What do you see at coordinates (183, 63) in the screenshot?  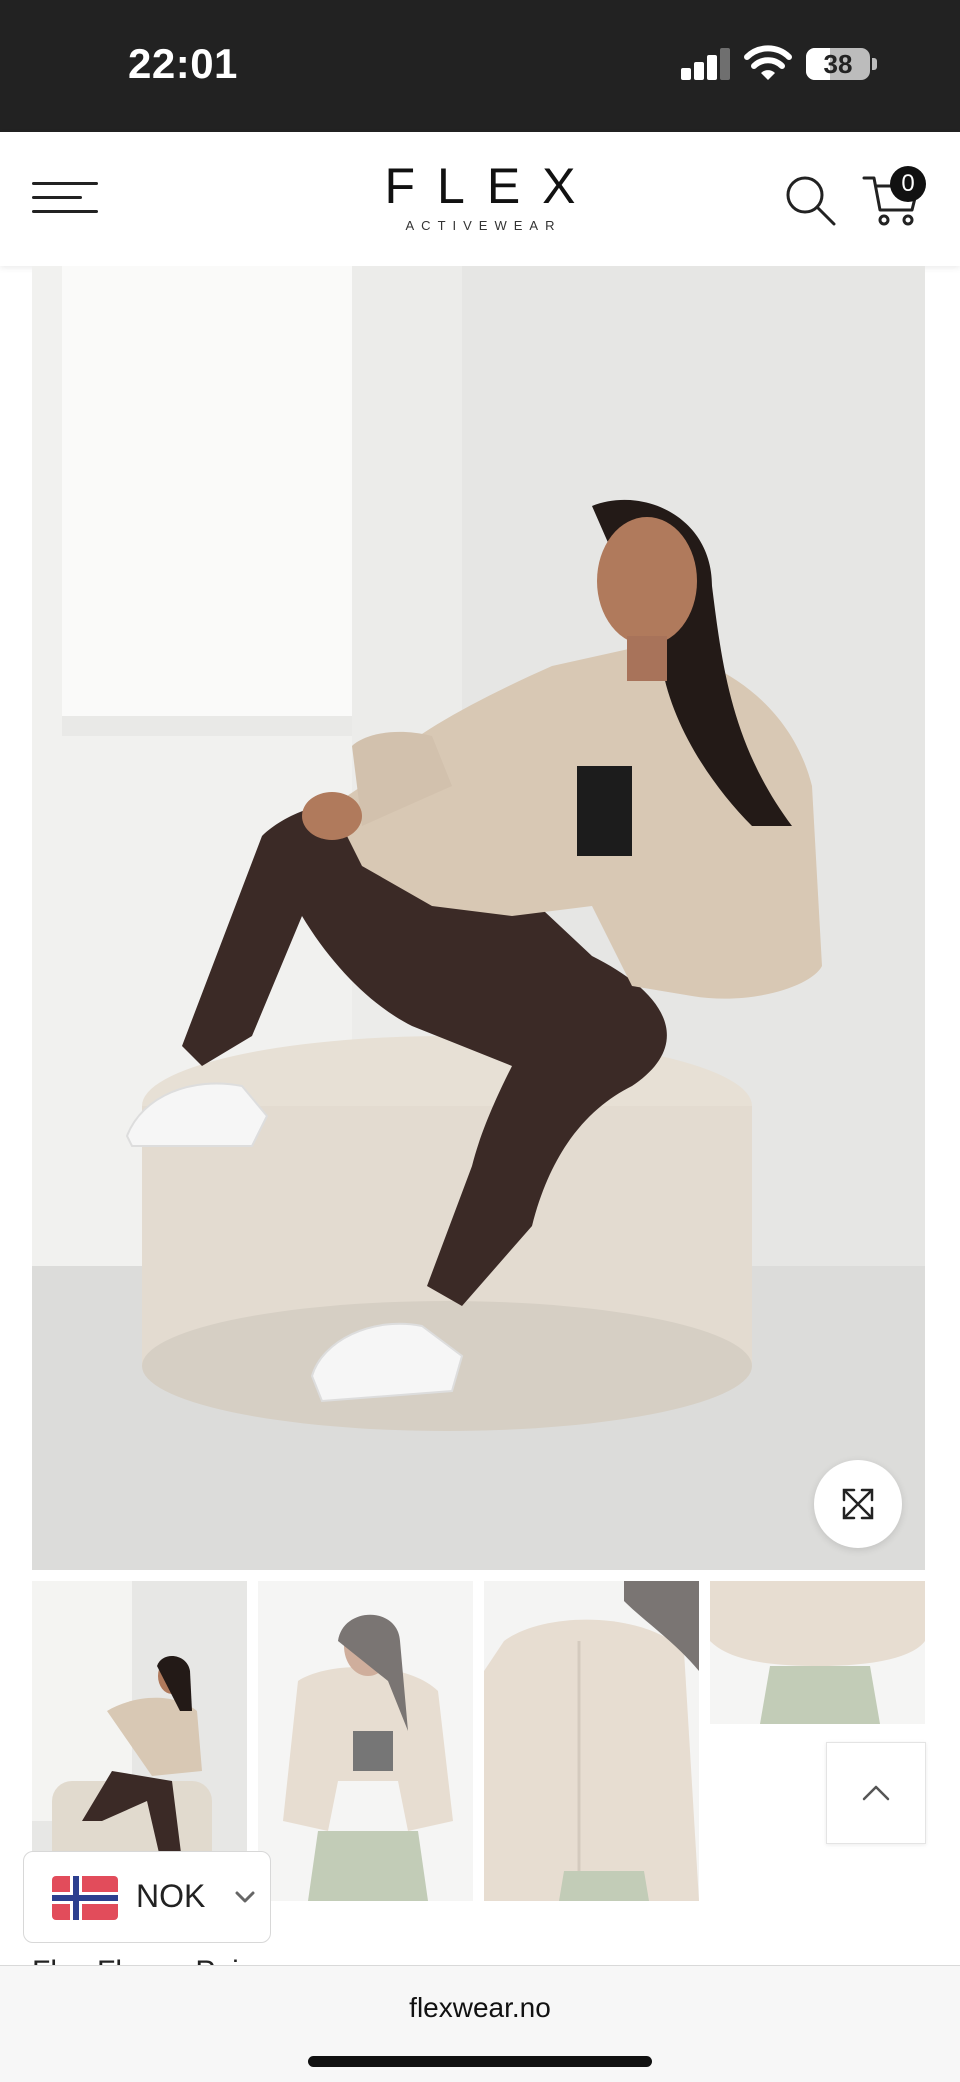 I see `status-time: 22:01` at bounding box center [183, 63].